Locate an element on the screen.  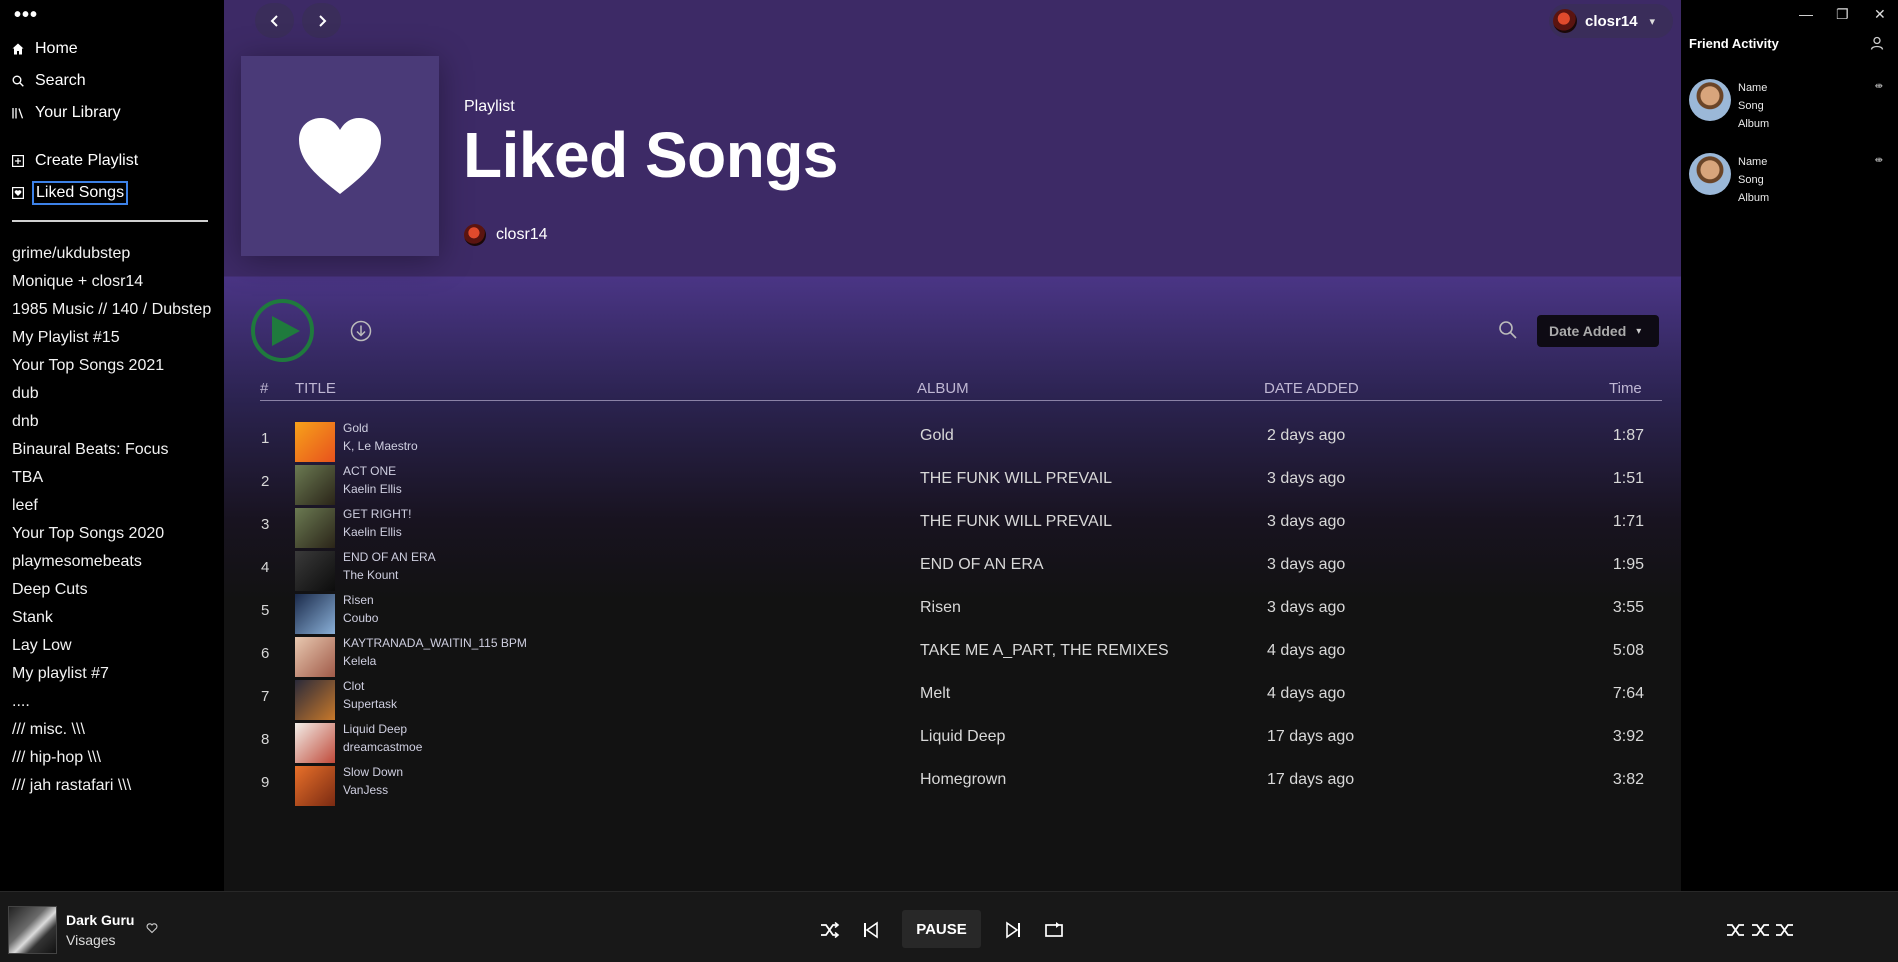
track-artist: dreamcastmoe is located at coordinates (382, 747).